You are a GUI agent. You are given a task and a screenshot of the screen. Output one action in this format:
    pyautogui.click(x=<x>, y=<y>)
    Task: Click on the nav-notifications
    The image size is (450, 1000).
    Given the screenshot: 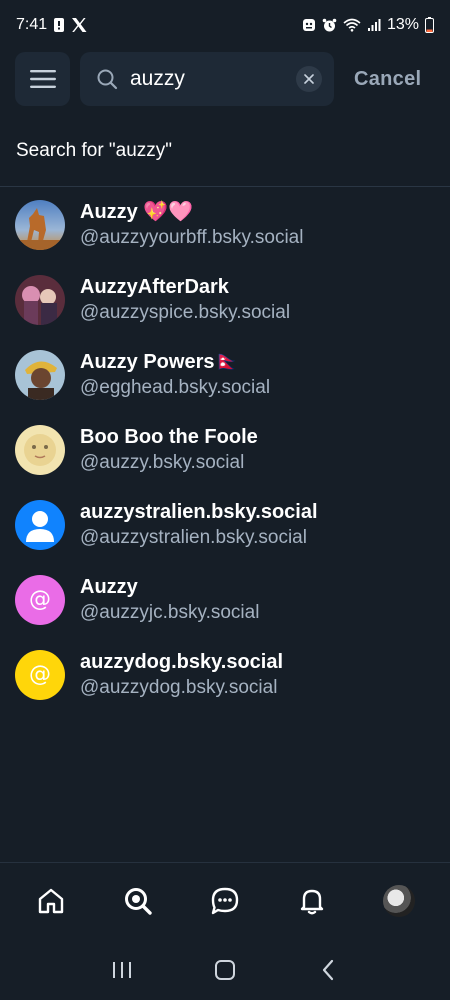 What is the action you would take?
    pyautogui.click(x=312, y=901)
    